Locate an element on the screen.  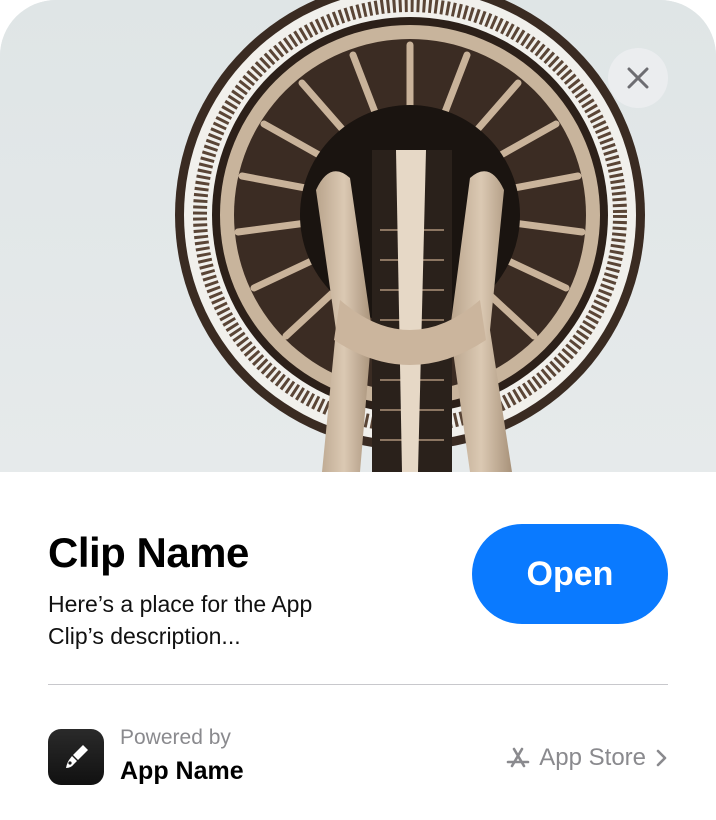
app-store-icon is located at coordinates (518, 757).